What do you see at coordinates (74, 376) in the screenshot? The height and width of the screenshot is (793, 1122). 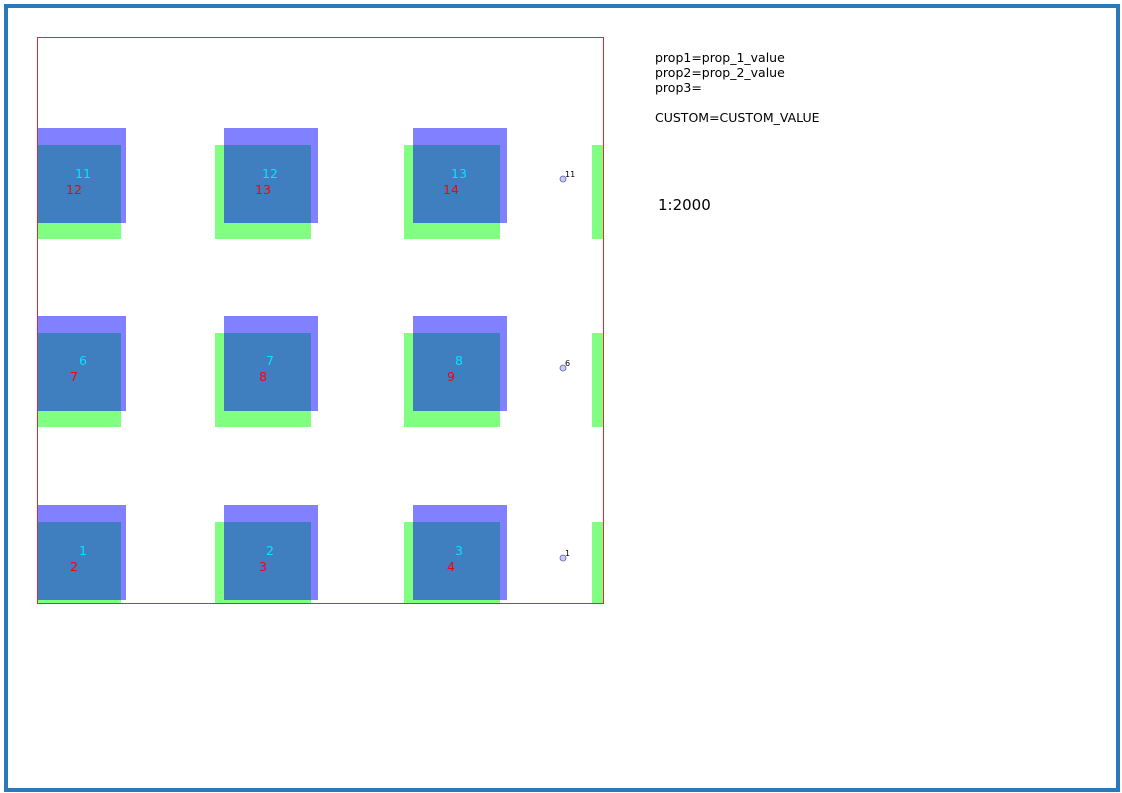 I see `red-feature-label: 7` at bounding box center [74, 376].